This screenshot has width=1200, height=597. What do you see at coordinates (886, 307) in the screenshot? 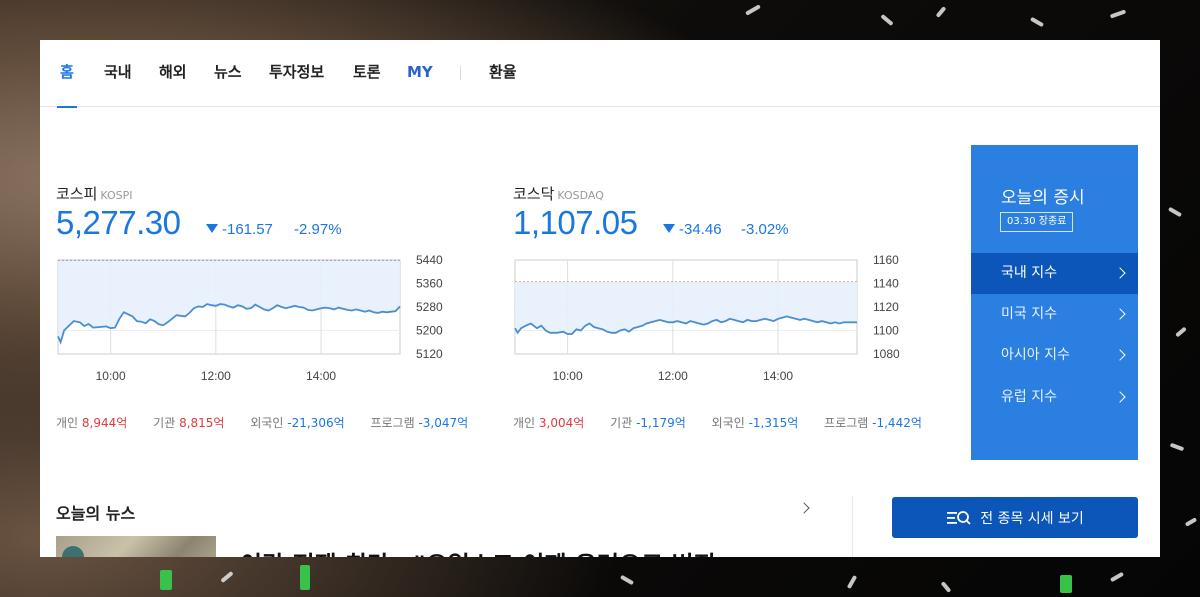
I see `y-tick-label: 1120` at bounding box center [886, 307].